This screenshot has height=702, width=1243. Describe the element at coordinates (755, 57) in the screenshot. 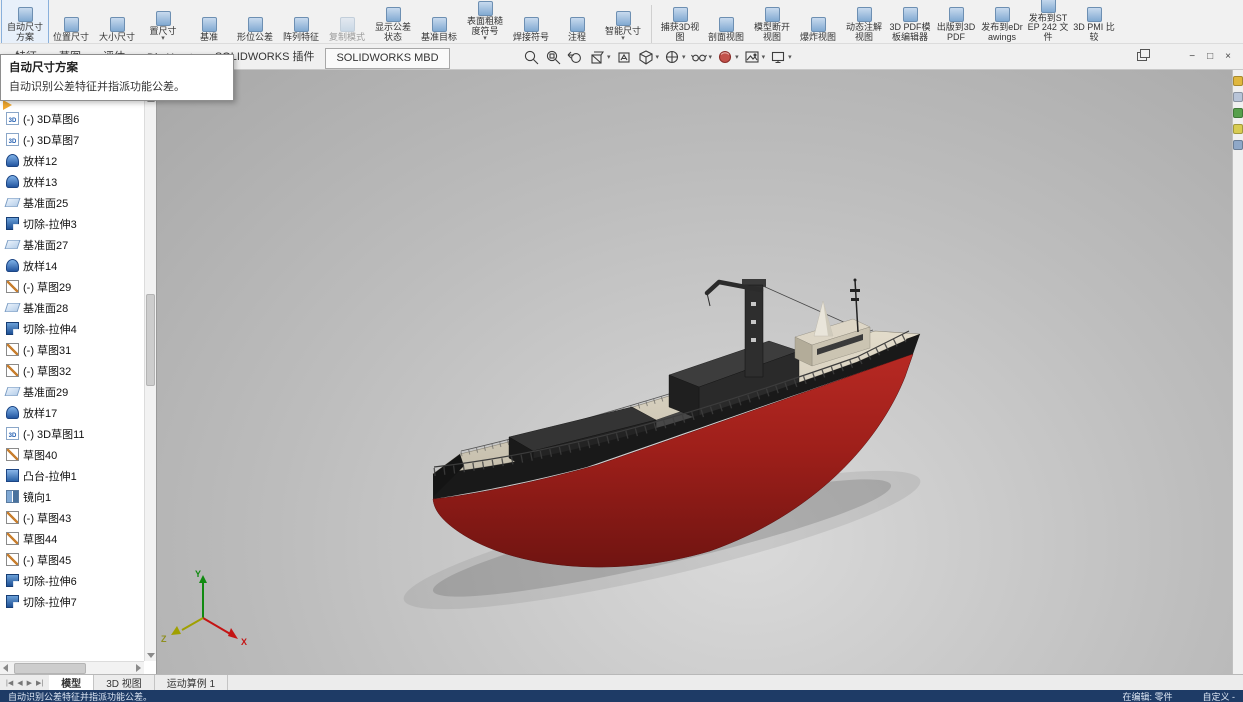

I see `apply-scene-icon: ▾` at that location.